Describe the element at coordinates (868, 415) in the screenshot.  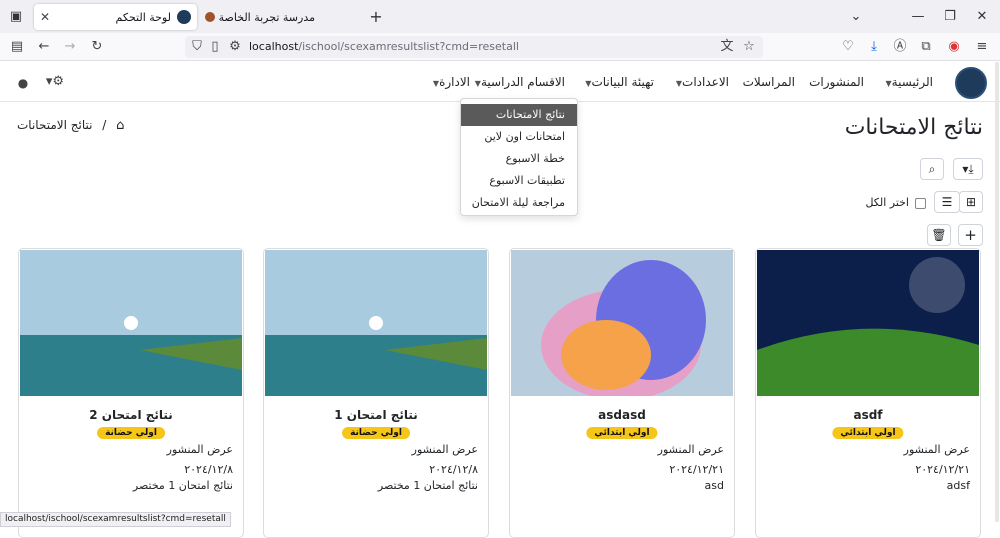
I see `card-title: asdf` at that location.